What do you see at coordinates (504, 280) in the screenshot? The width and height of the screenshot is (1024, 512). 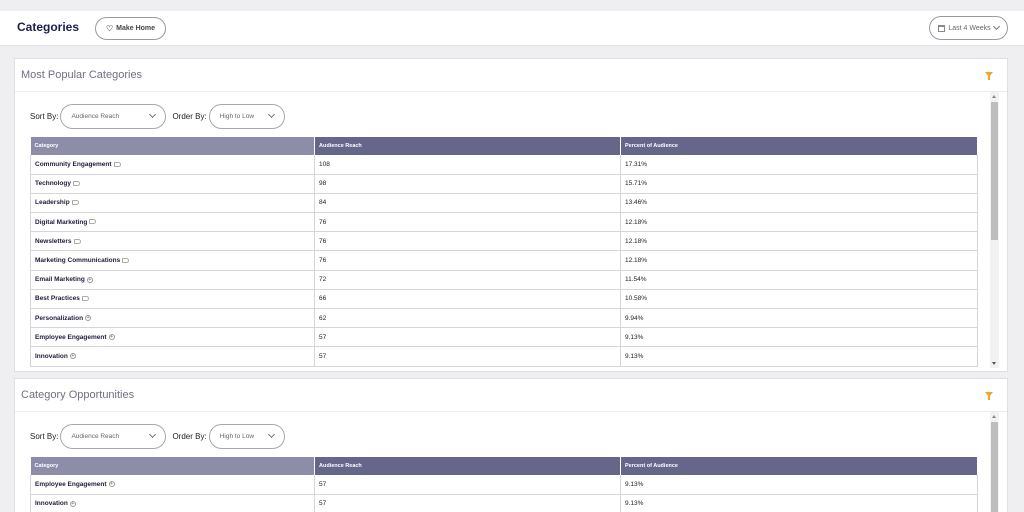 I see `table-row: Email Marketing +72 11.54%` at bounding box center [504, 280].